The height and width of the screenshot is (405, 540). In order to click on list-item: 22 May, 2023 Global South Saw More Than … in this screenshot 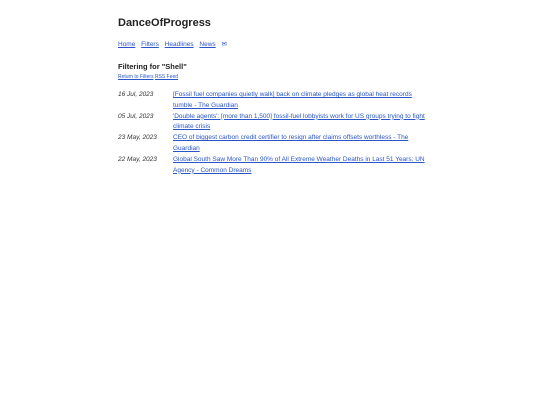, I will do `click(273, 165)`.